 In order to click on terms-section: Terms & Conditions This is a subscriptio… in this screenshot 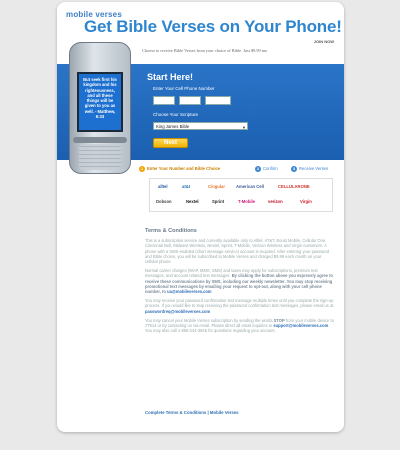, I will do `click(240, 282)`.